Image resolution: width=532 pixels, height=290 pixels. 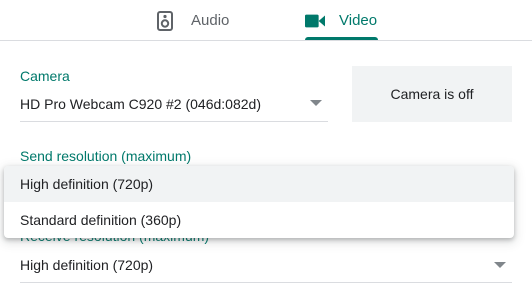 What do you see at coordinates (266, 282) in the screenshot?
I see `receive-resolution-underline` at bounding box center [266, 282].